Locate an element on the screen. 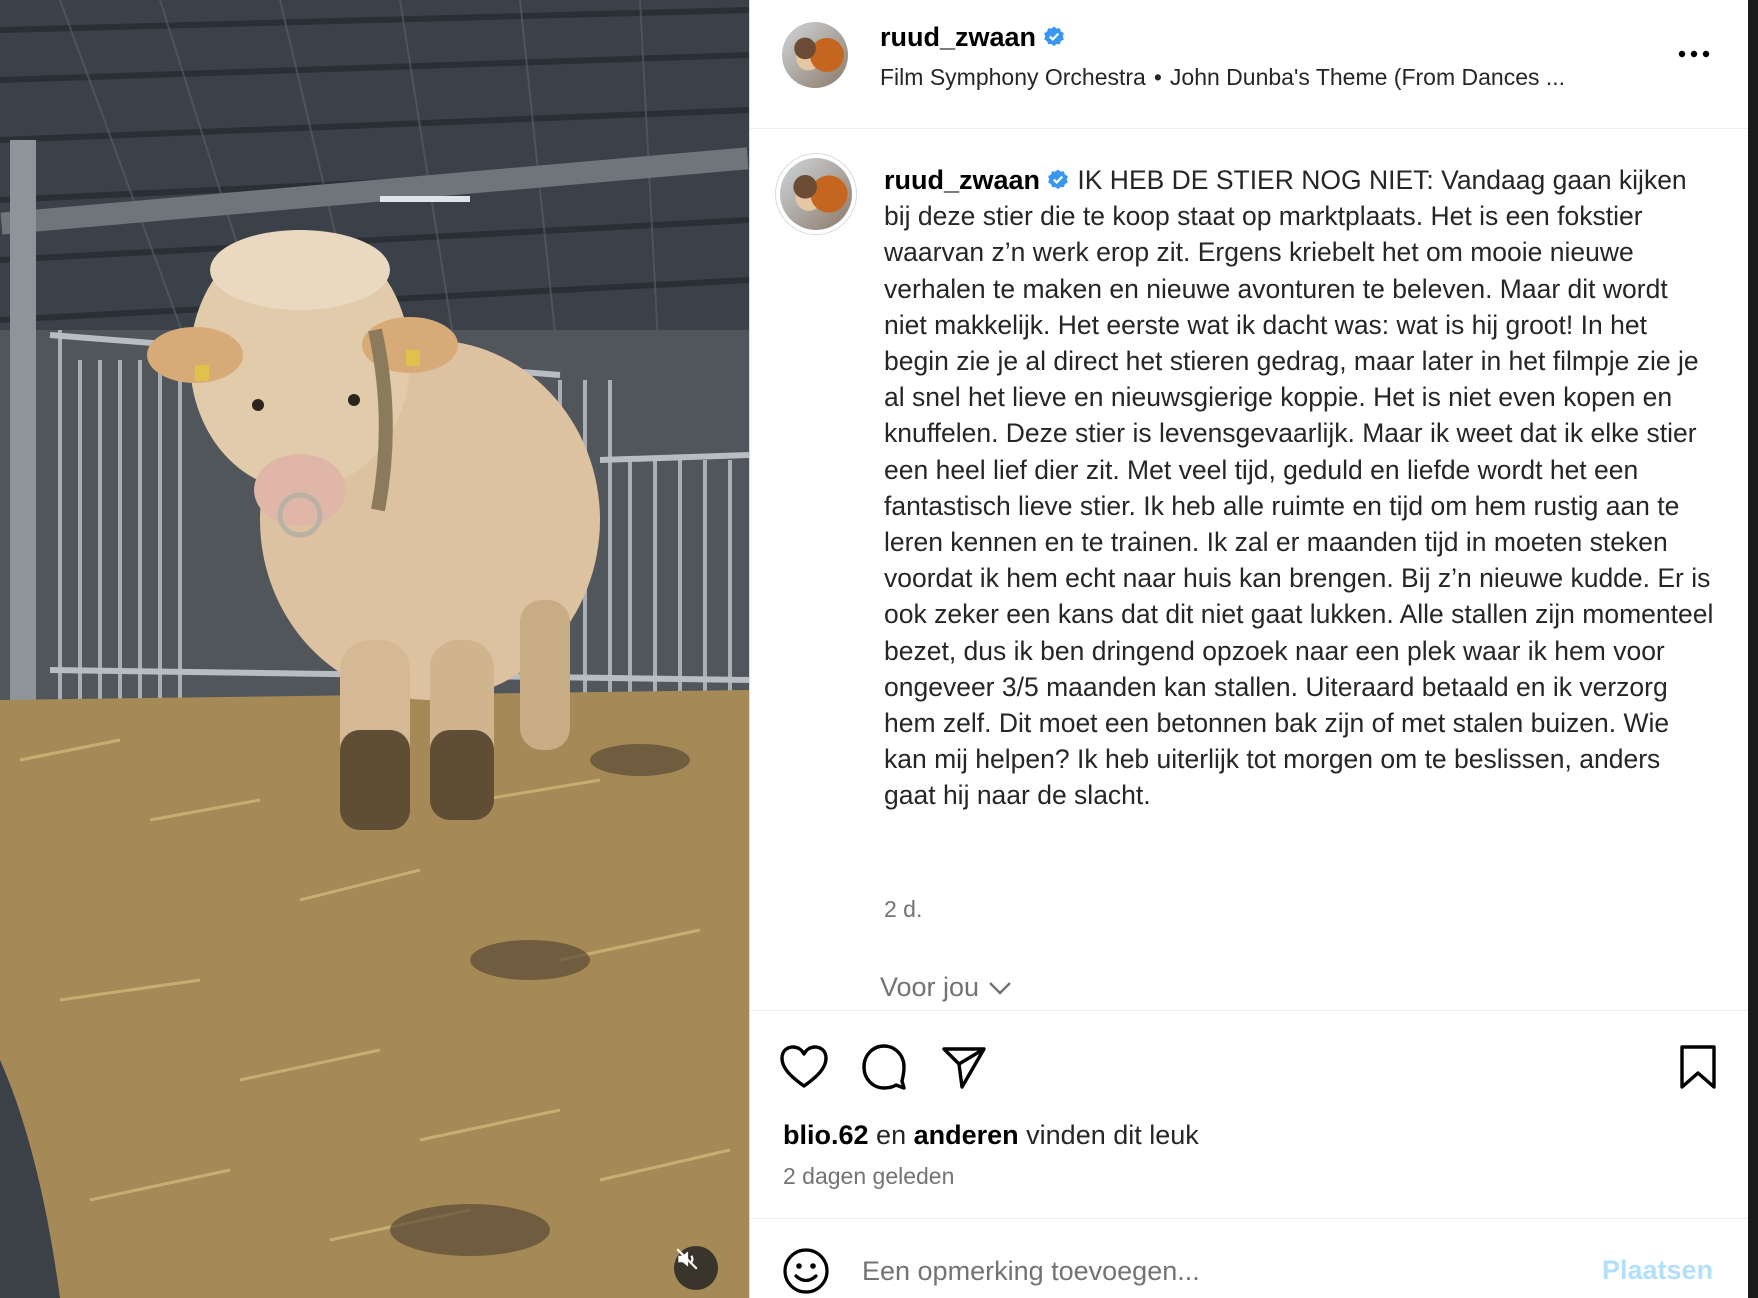  author-username: ruud_zwaan is located at coordinates (973, 37).